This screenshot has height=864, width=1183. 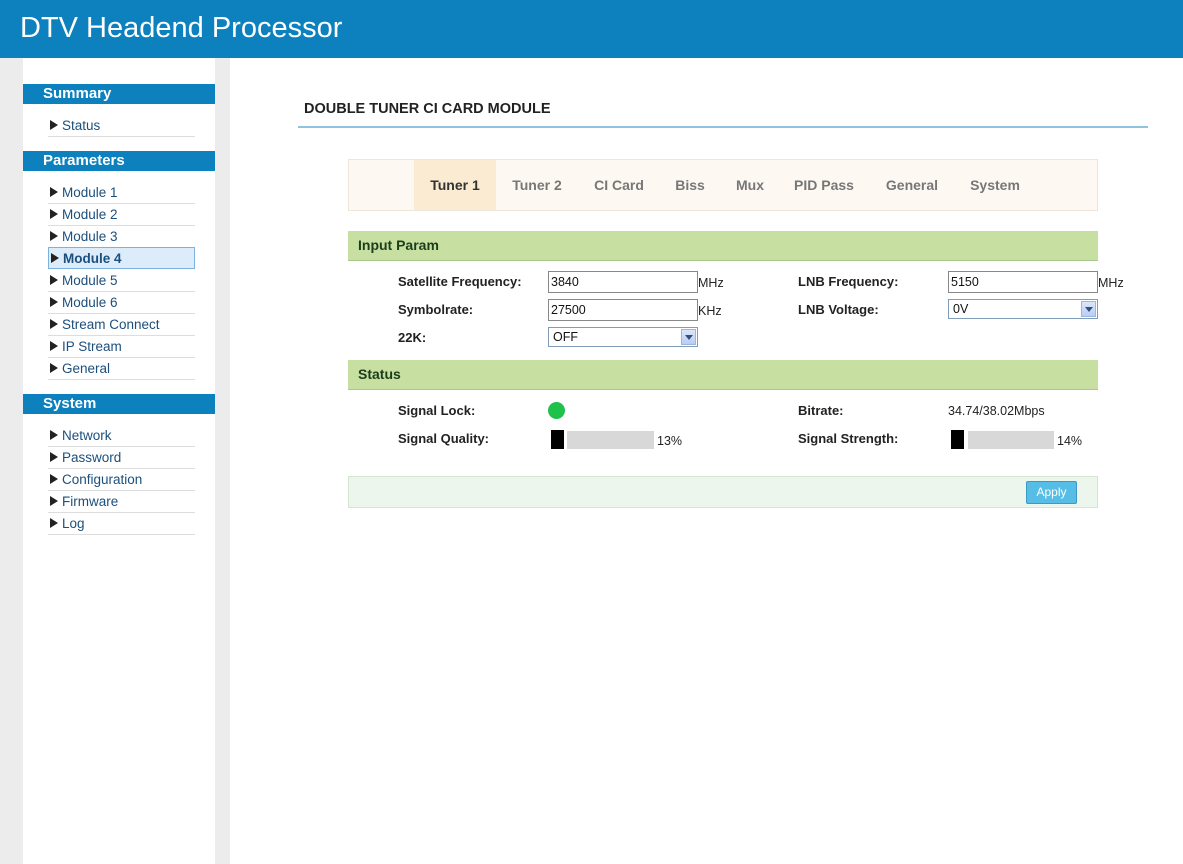 What do you see at coordinates (460, 281) in the screenshot?
I see `satellite-frequency-label: Satellite Frequency:` at bounding box center [460, 281].